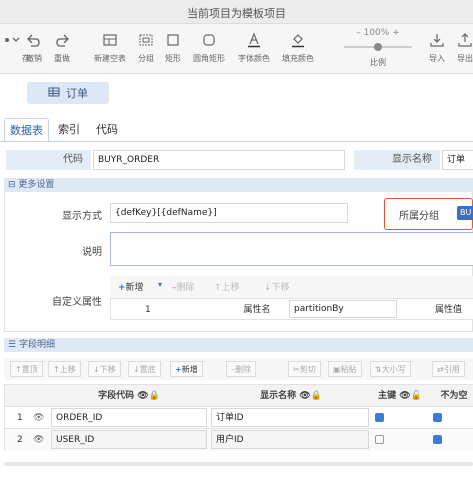 The height and width of the screenshot is (477, 473). What do you see at coordinates (219, 160) in the screenshot?
I see `code-input: BUYR_ORDER` at bounding box center [219, 160].